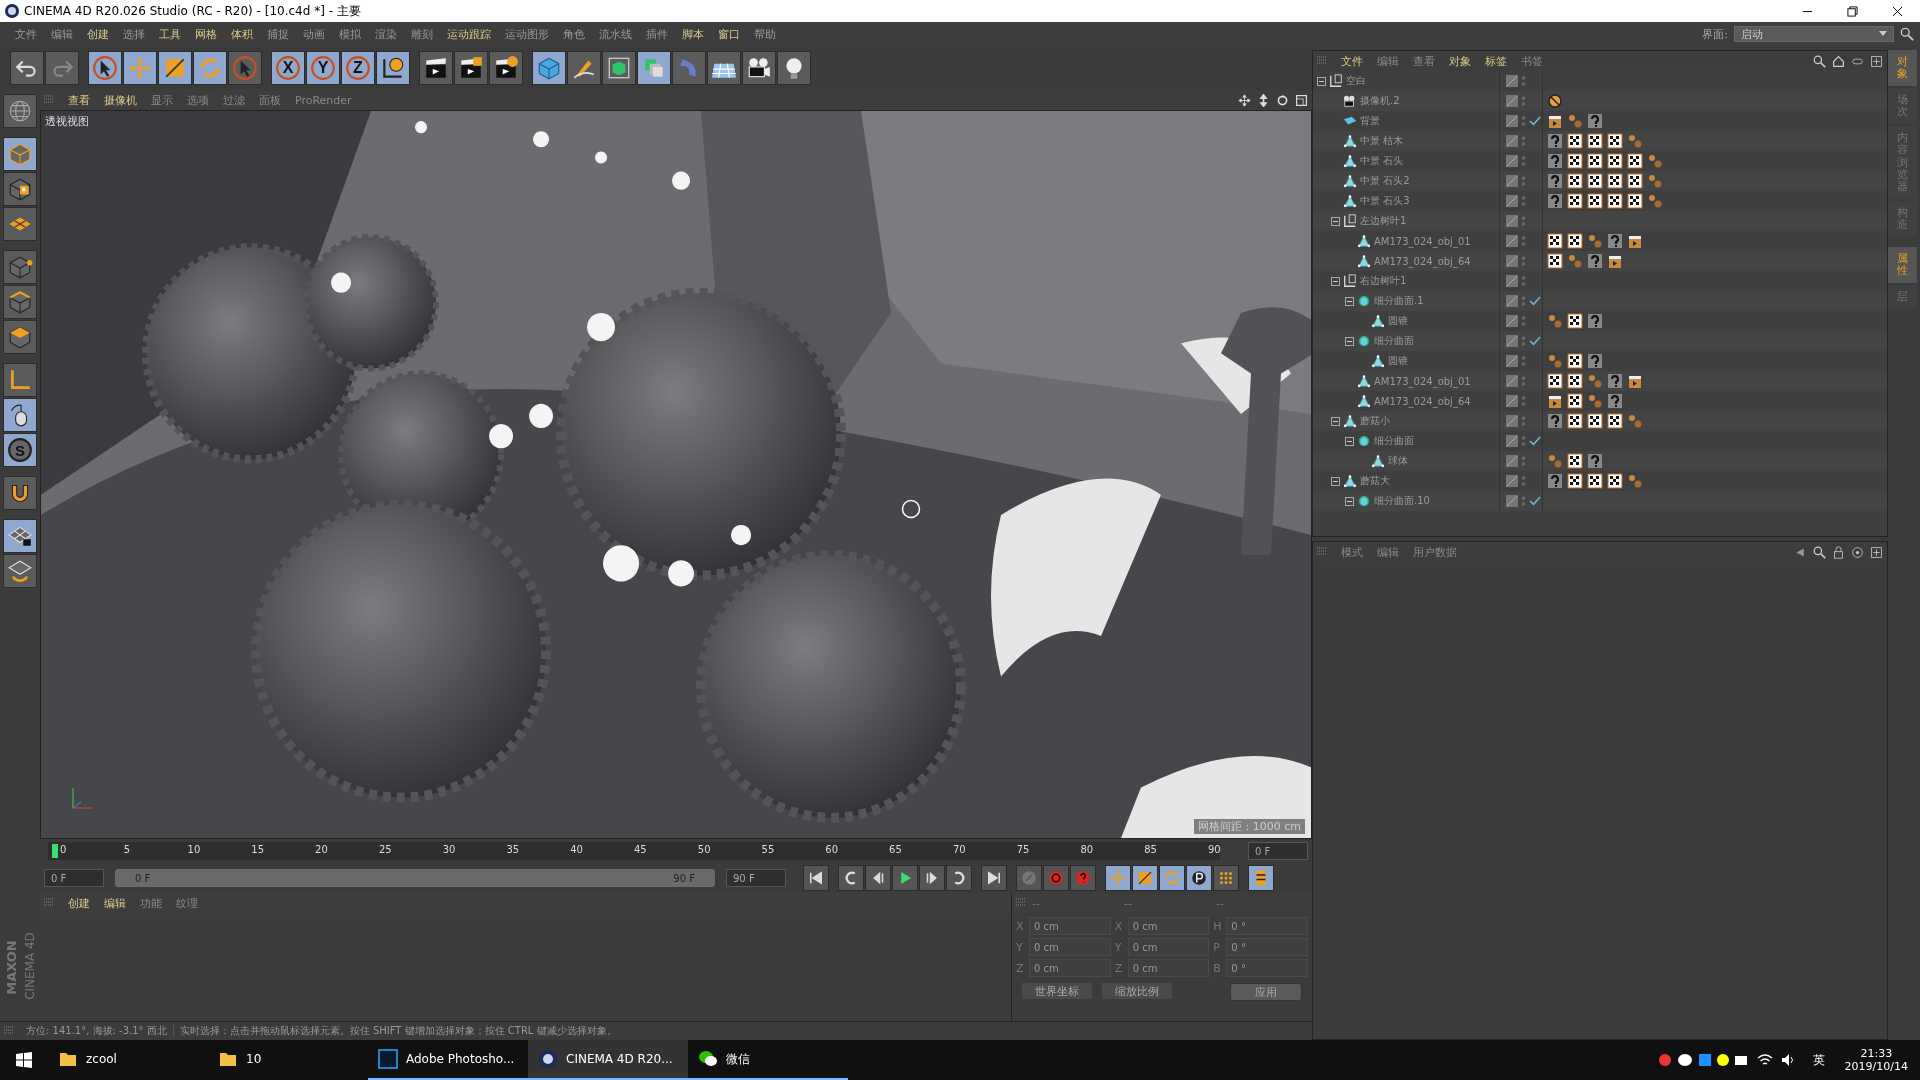 The image size is (1920, 1080). I want to click on frame-range-slider: 0 F 90 F, so click(415, 878).